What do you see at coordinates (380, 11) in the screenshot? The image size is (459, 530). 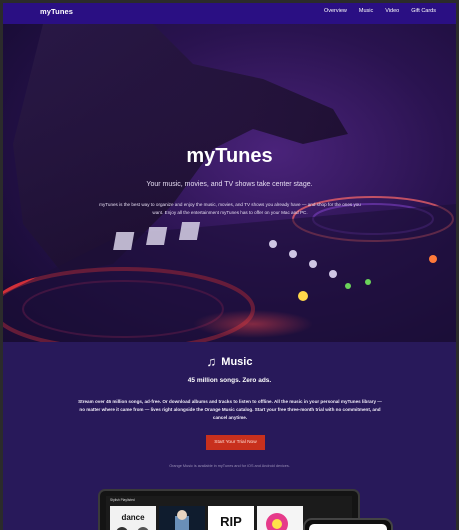 I see `nav-links: Overview Music Video Gift Cards` at bounding box center [380, 11].